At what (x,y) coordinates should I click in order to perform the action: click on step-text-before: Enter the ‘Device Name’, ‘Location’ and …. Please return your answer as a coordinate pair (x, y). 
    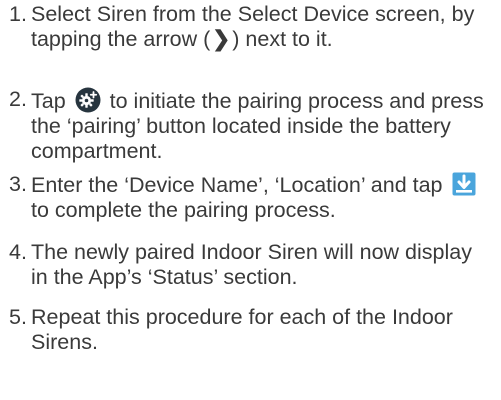
    Looking at the image, I should click on (237, 185).